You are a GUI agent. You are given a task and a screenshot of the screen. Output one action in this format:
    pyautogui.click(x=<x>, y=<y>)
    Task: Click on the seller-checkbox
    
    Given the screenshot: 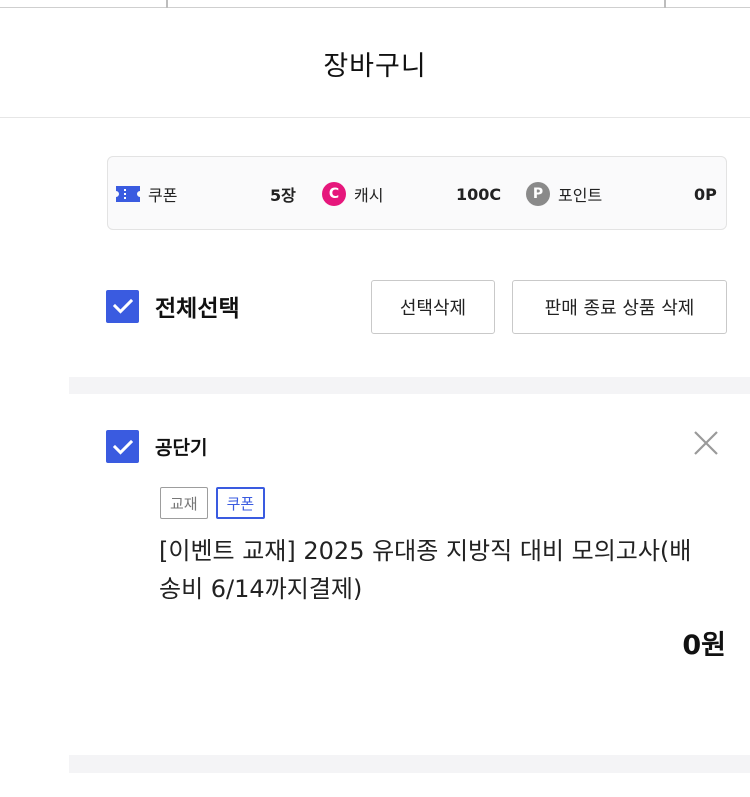 What is the action you would take?
    pyautogui.click(x=122, y=446)
    